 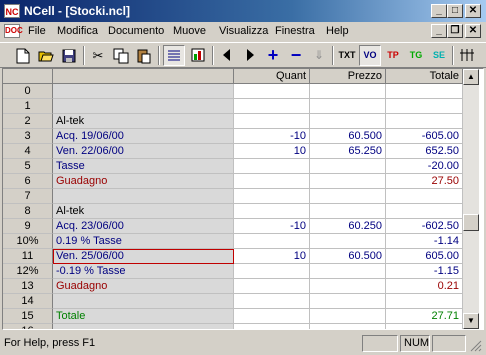 What do you see at coordinates (28, 181) in the screenshot?
I see `row-number: 6` at bounding box center [28, 181].